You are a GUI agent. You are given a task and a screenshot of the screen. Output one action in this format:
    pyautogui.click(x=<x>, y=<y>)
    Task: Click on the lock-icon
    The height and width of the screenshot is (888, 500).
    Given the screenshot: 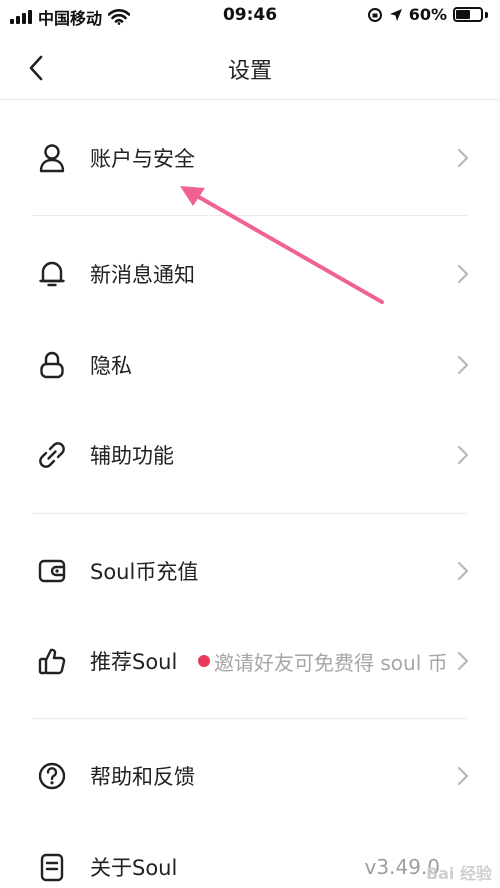 What is the action you would take?
    pyautogui.click(x=52, y=365)
    